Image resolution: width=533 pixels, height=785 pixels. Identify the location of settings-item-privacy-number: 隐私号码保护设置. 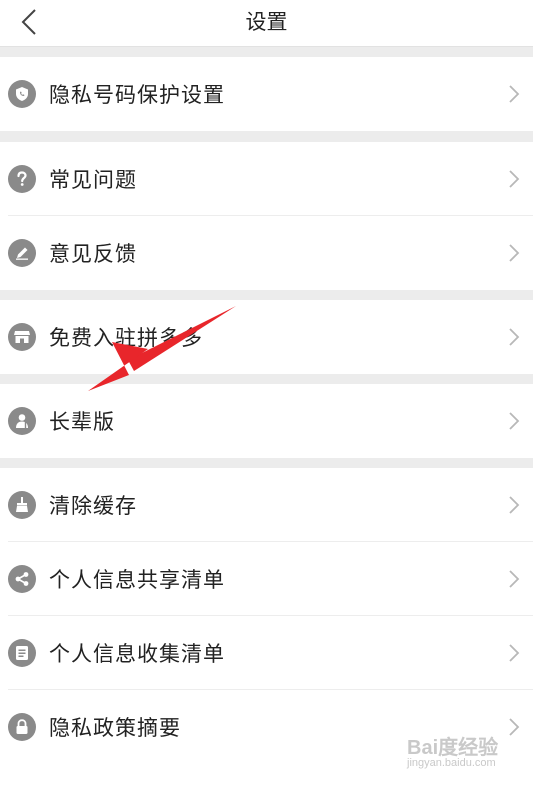
(266, 94).